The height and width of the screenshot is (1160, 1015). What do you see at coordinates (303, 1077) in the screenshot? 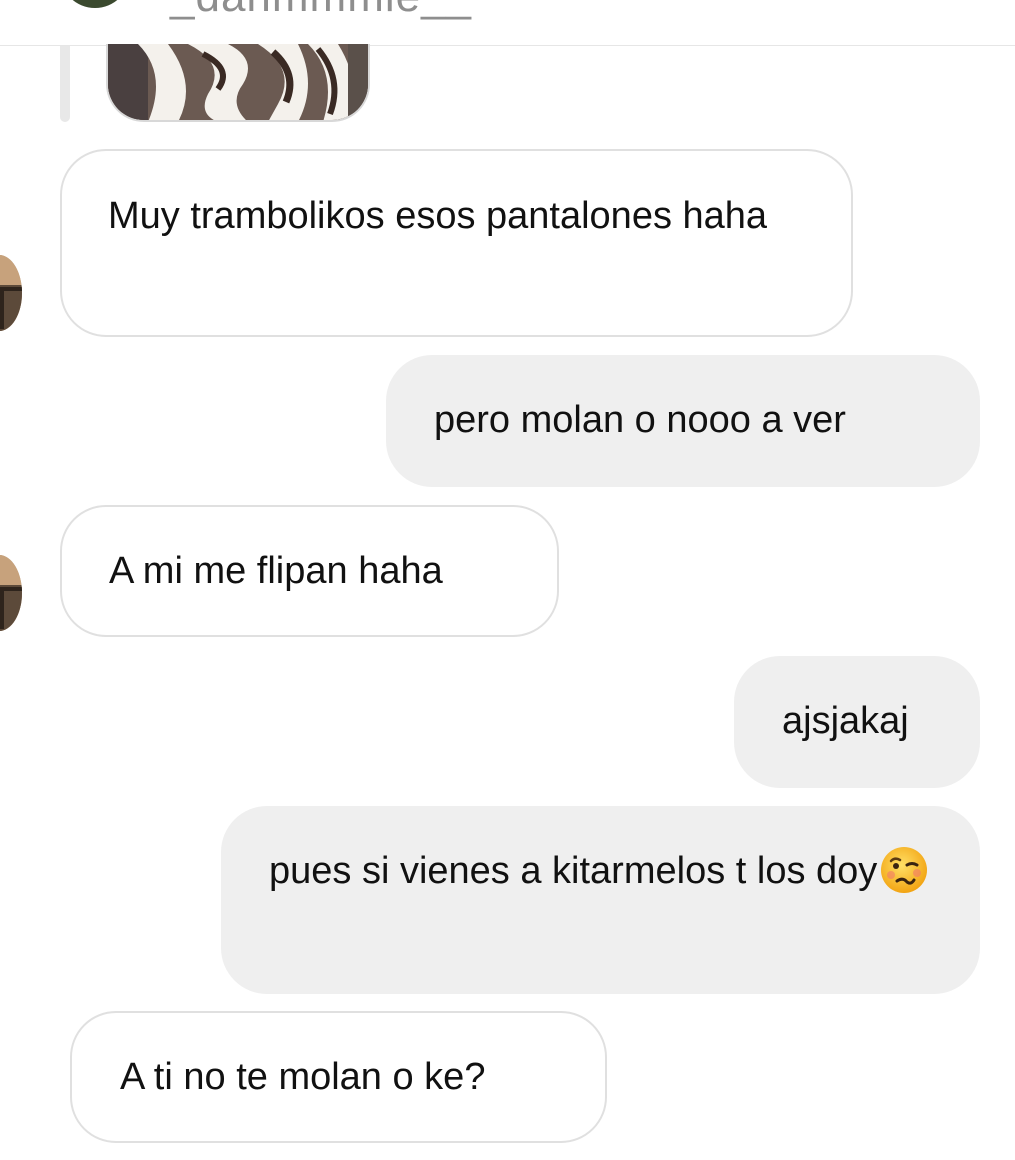
I see `message-text: A ti no te molan o ke?` at bounding box center [303, 1077].